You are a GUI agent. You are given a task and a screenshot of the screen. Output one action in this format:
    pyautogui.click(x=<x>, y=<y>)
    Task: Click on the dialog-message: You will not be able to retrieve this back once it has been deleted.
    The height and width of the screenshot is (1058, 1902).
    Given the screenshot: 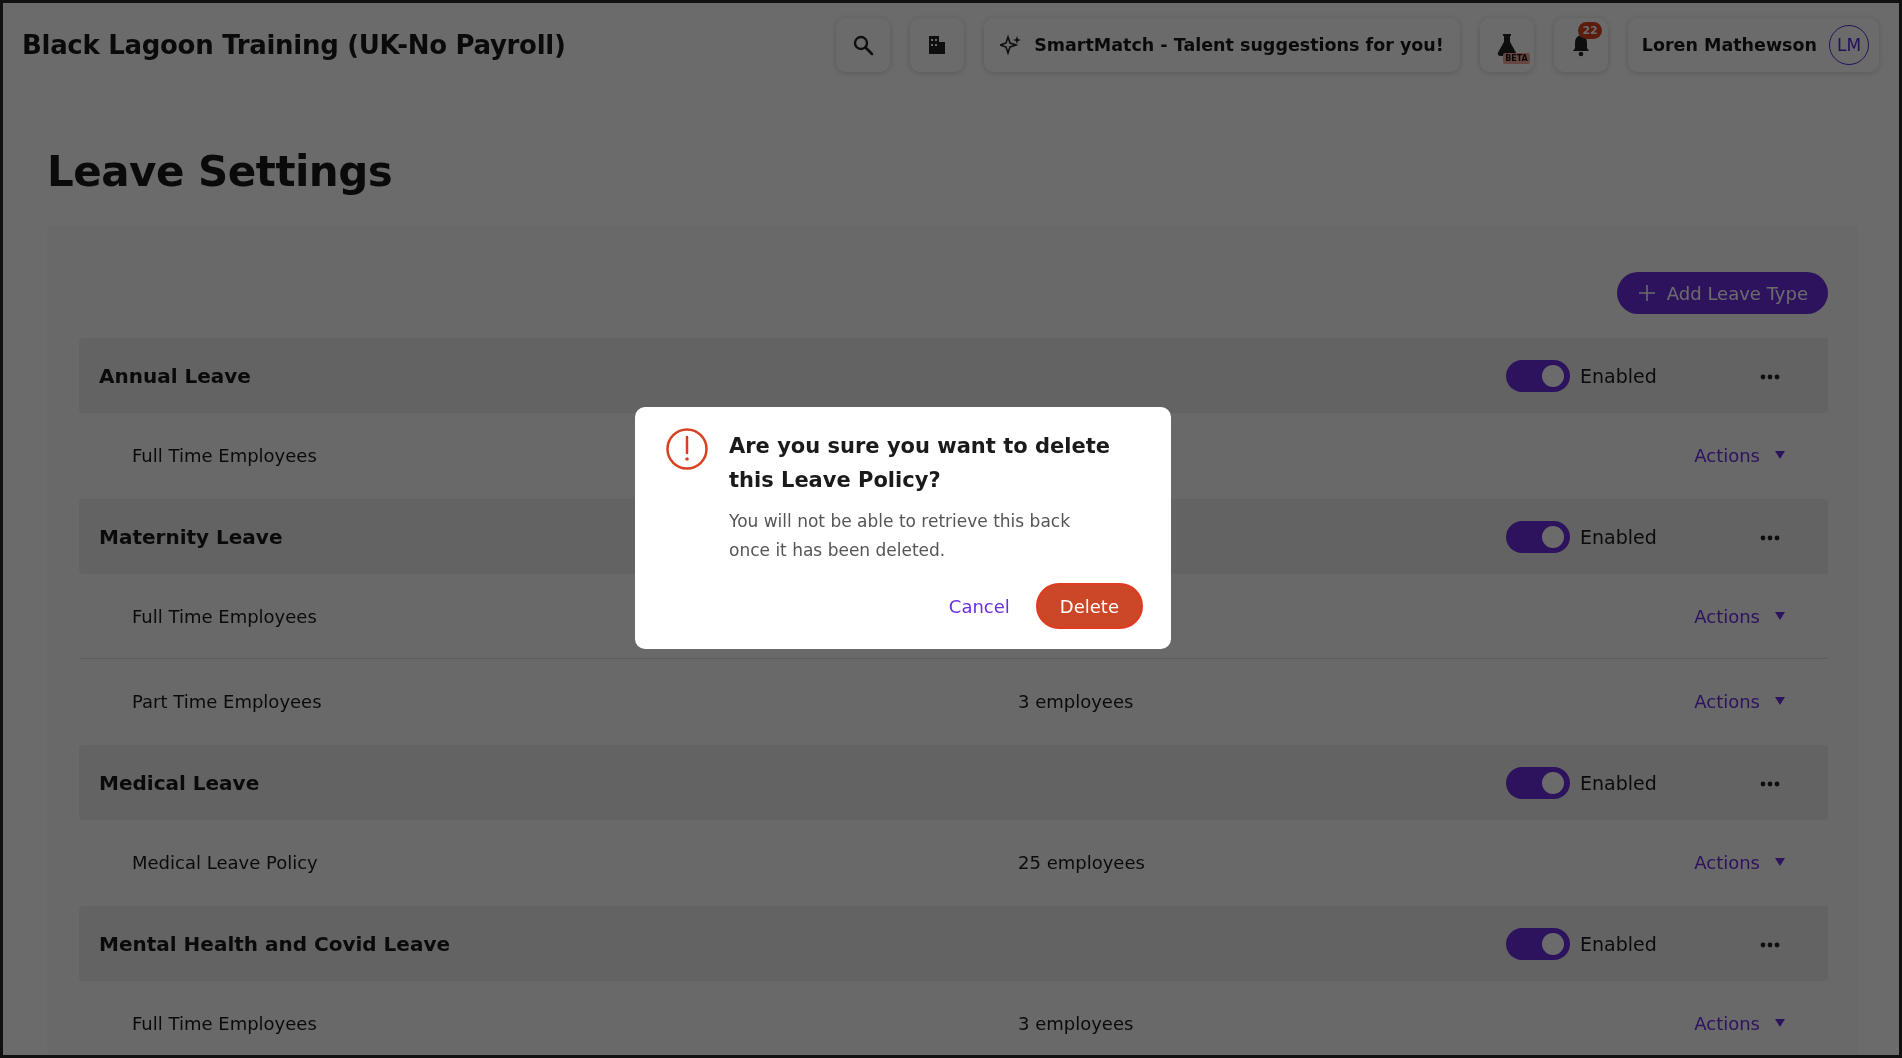 What is the action you would take?
    pyautogui.click(x=900, y=536)
    